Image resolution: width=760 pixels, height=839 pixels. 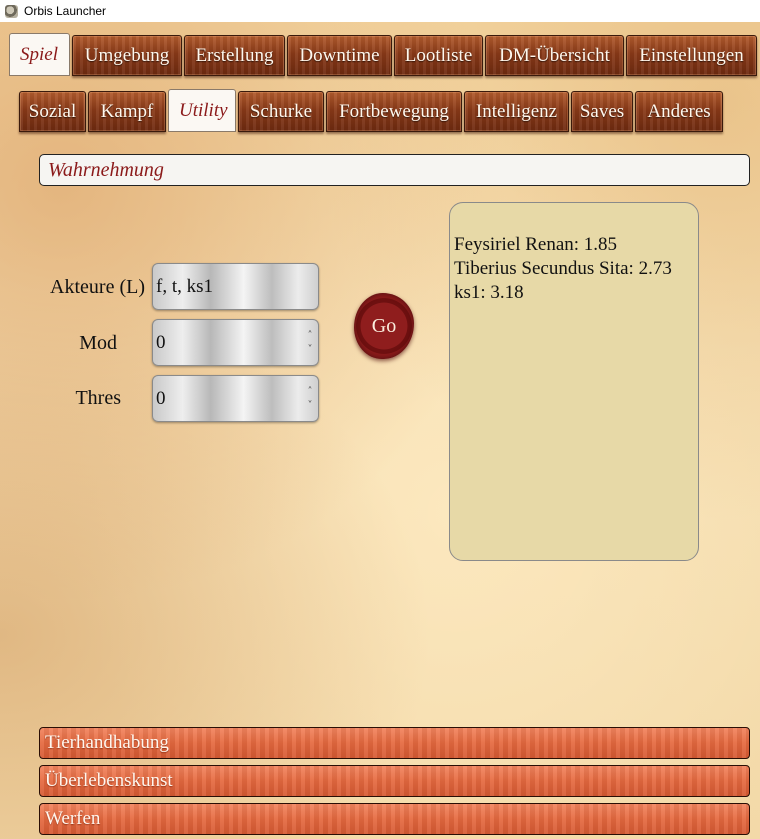 I want to click on thres-label: Thres, so click(x=98, y=398).